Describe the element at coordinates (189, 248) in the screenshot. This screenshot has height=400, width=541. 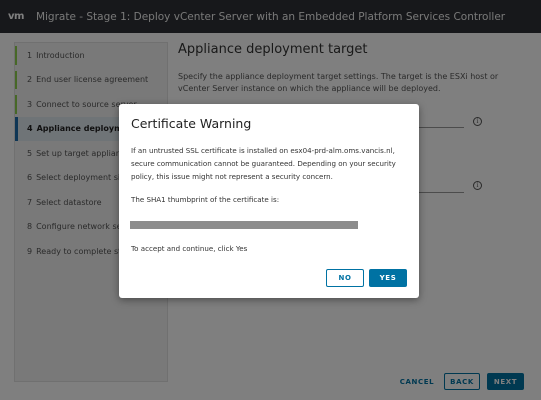
I see `accept-instruction: To accept and continue, click Yes` at that location.